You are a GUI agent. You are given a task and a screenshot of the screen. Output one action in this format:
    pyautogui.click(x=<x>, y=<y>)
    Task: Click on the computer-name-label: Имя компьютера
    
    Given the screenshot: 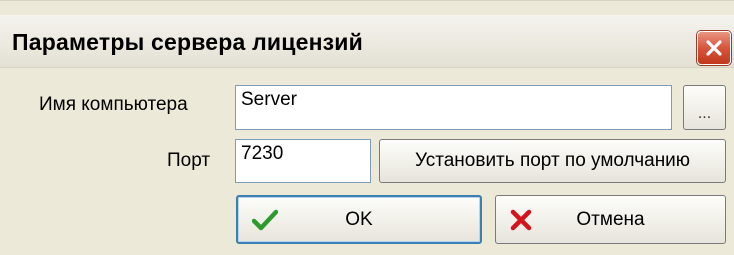 What is the action you would take?
    pyautogui.click(x=113, y=104)
    